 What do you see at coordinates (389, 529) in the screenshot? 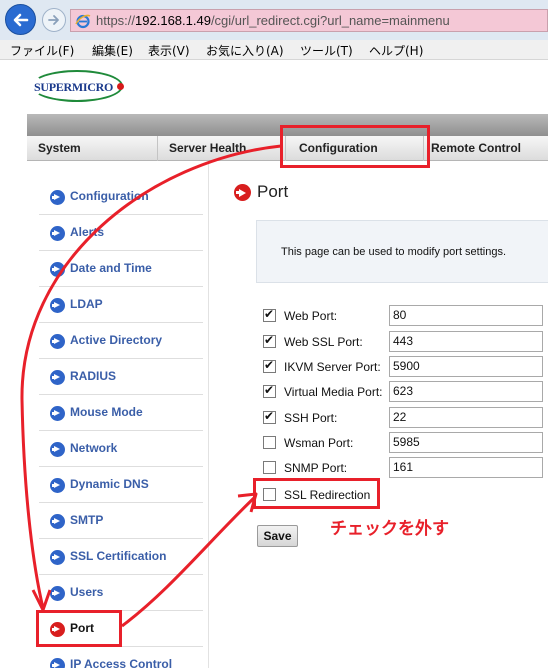
I see `annotation-note: チェックを外す` at bounding box center [389, 529].